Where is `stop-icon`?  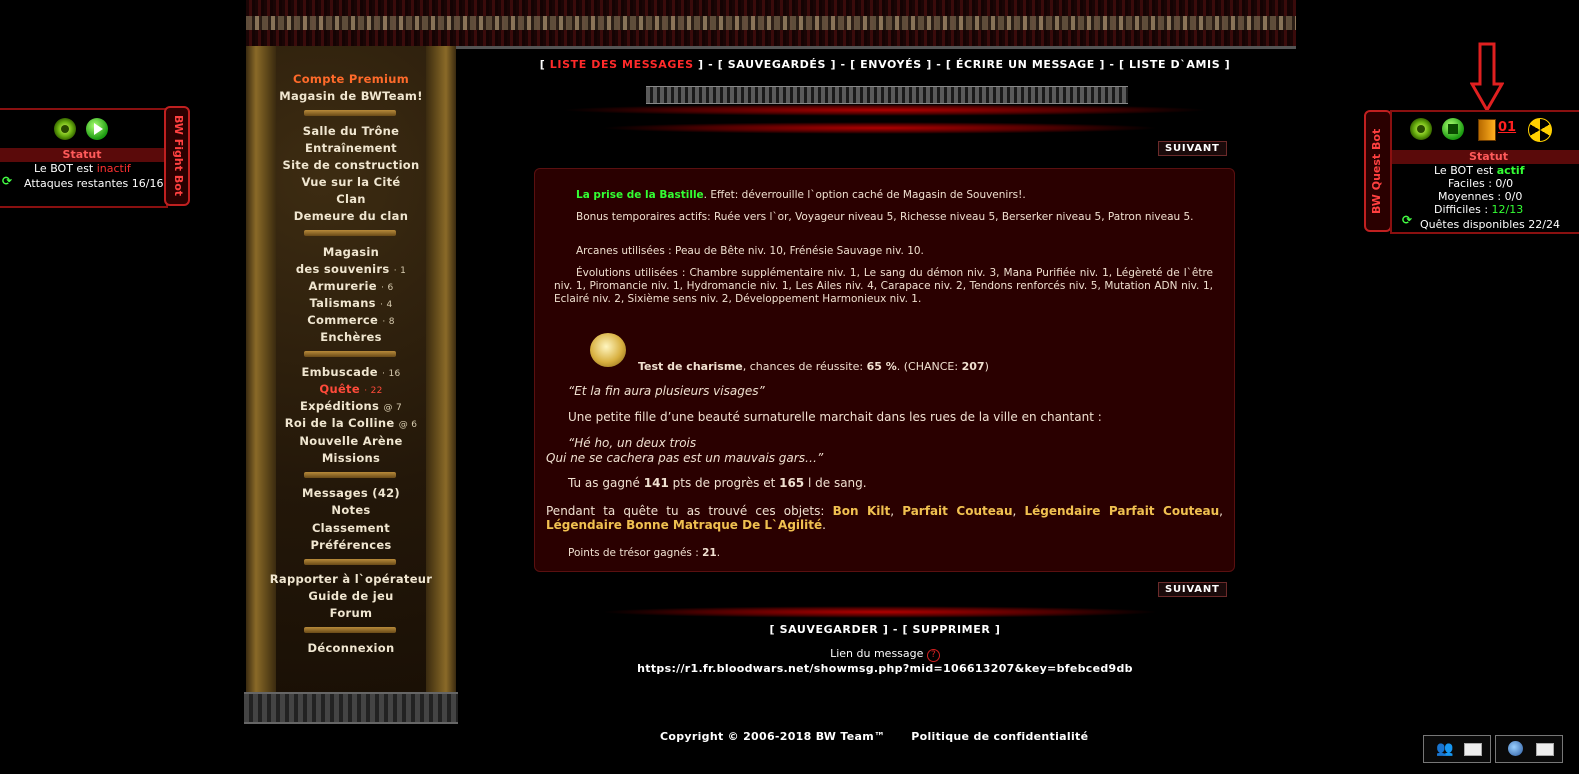 stop-icon is located at coordinates (1453, 129).